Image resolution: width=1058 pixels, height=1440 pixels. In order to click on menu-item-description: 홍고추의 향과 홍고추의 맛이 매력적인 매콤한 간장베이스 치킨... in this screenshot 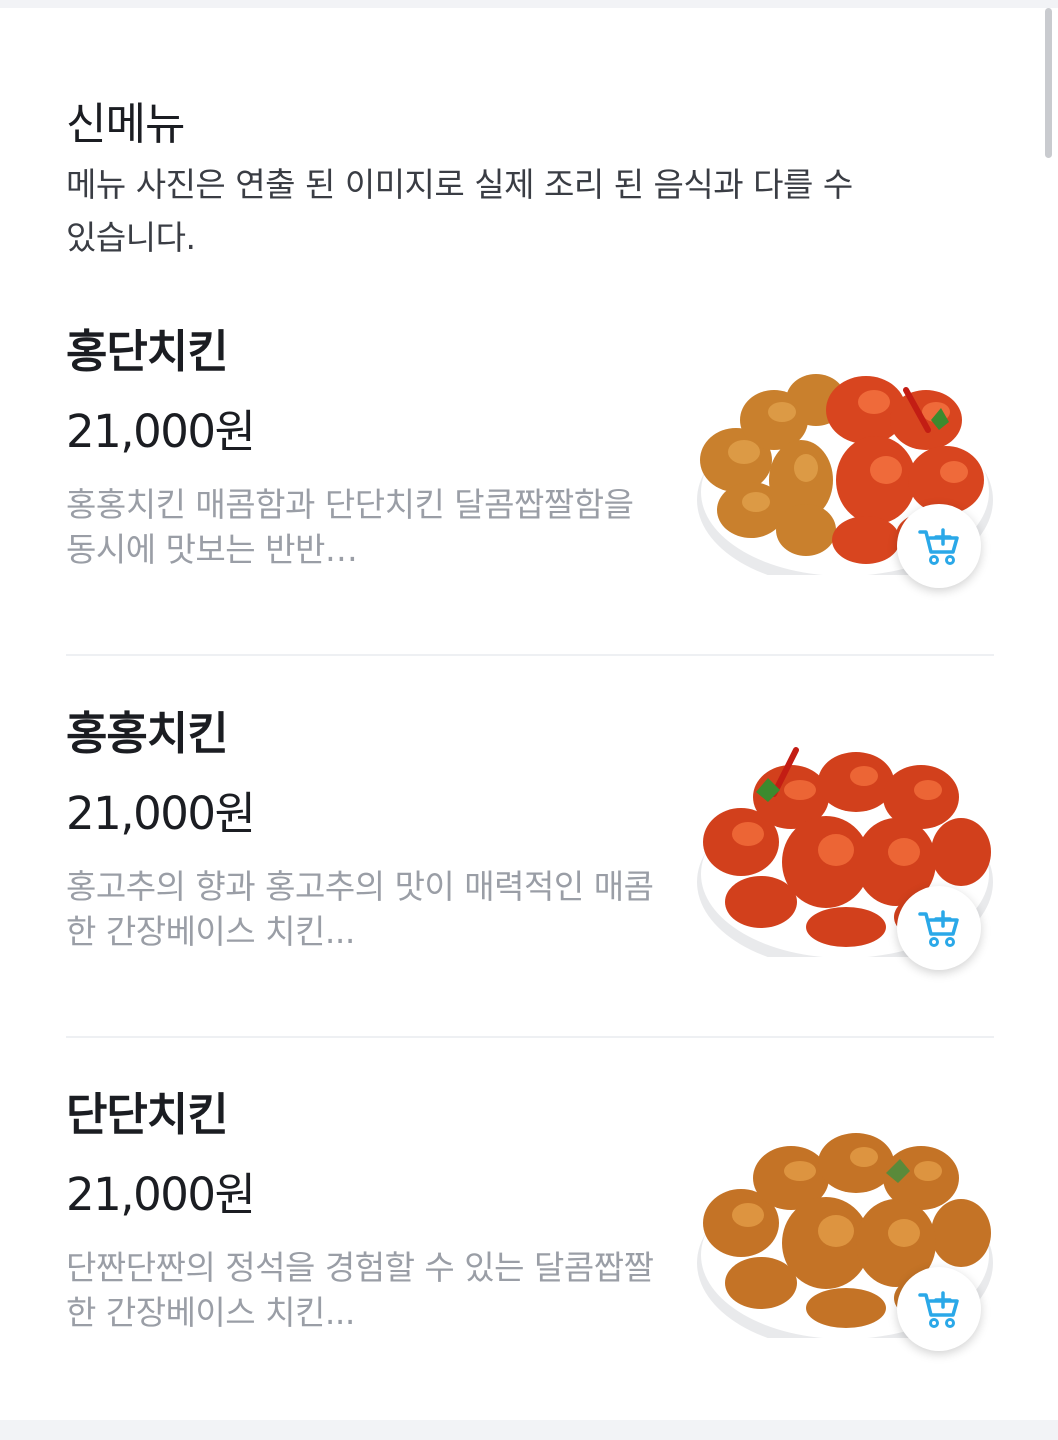, I will do `click(360, 909)`.